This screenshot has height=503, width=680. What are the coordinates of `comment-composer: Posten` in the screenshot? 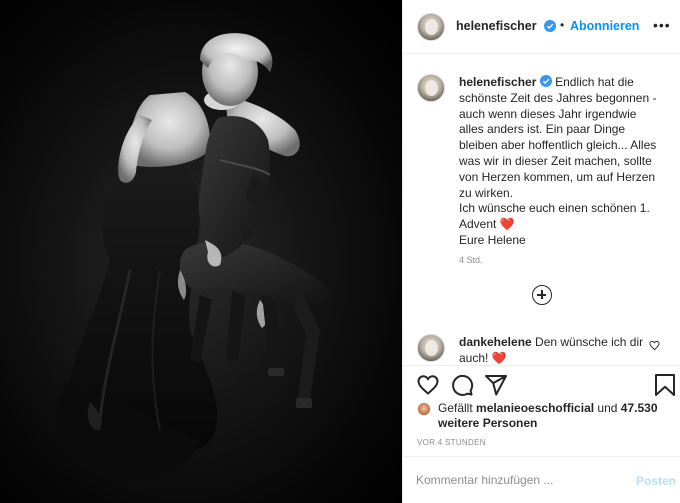 It's located at (541, 479).